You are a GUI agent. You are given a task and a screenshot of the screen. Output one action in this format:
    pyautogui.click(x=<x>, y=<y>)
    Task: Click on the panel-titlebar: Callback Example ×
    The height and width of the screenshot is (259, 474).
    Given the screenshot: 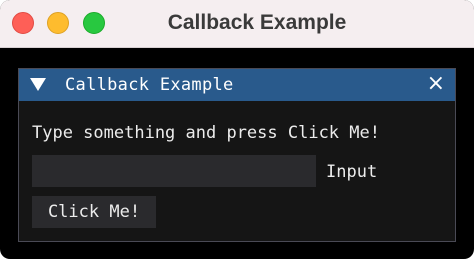 What is the action you would take?
    pyautogui.click(x=237, y=85)
    